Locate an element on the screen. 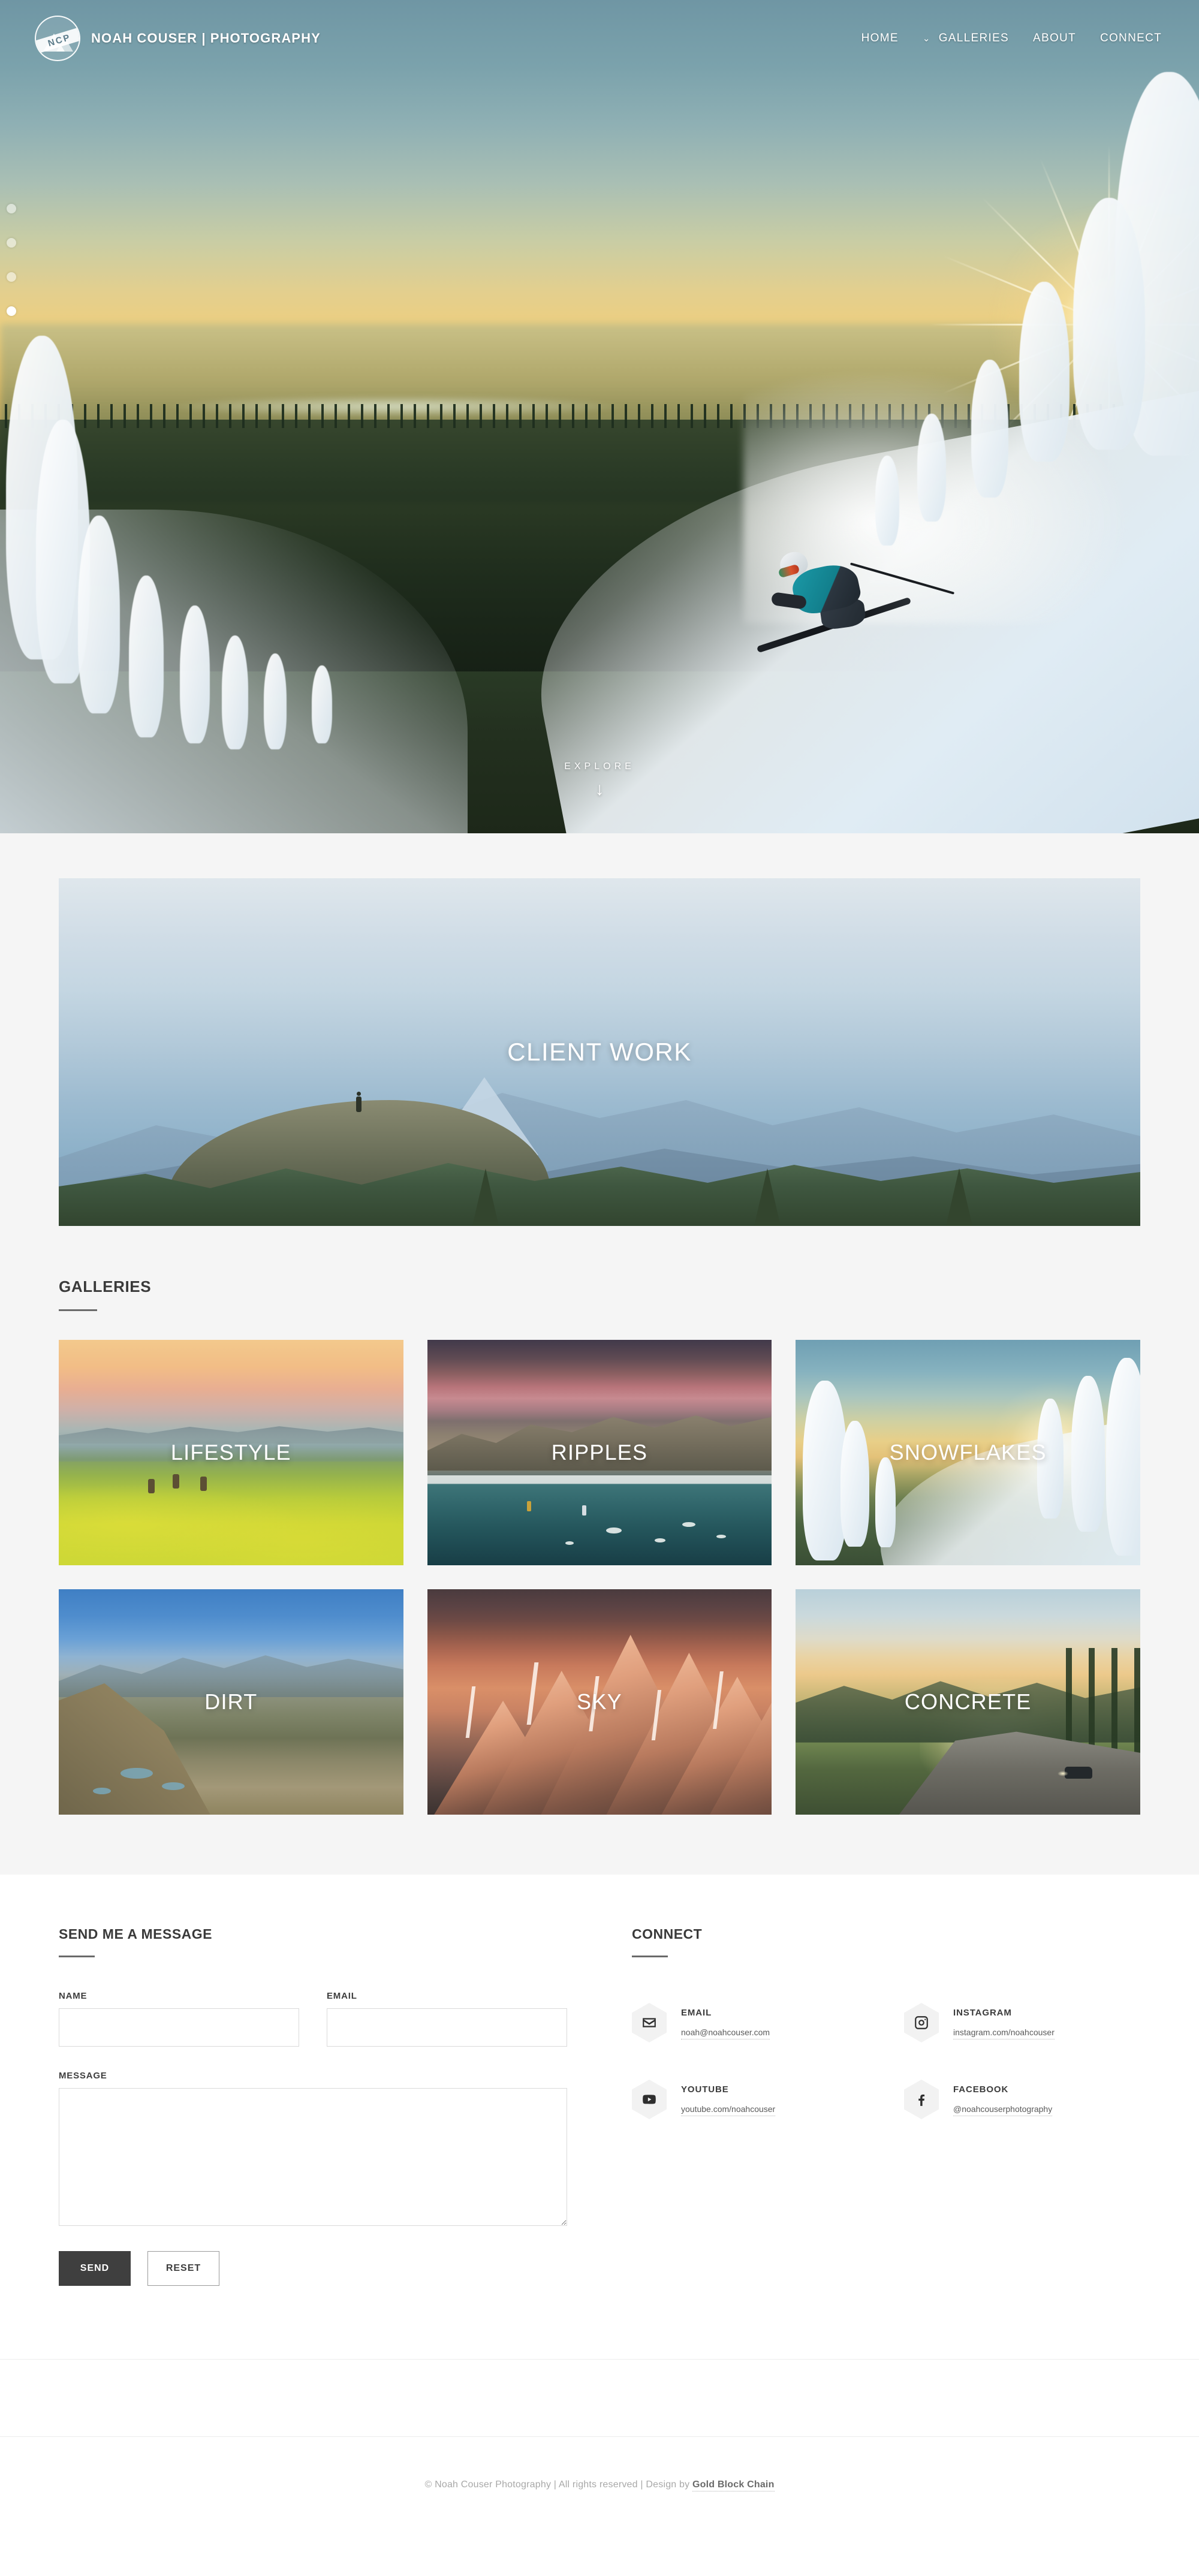 This screenshot has height=2576, width=1199. gallery-tile-concrete: CONCRETE is located at coordinates (968, 1702).